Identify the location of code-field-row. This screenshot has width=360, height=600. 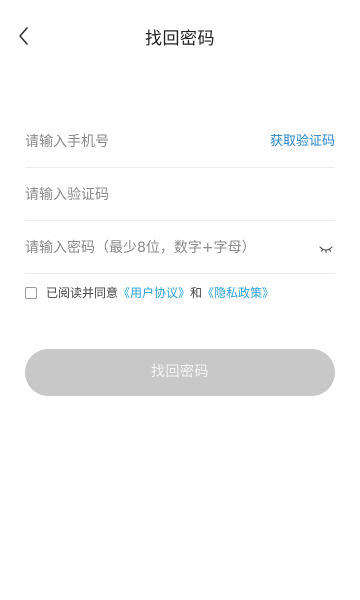
(180, 194).